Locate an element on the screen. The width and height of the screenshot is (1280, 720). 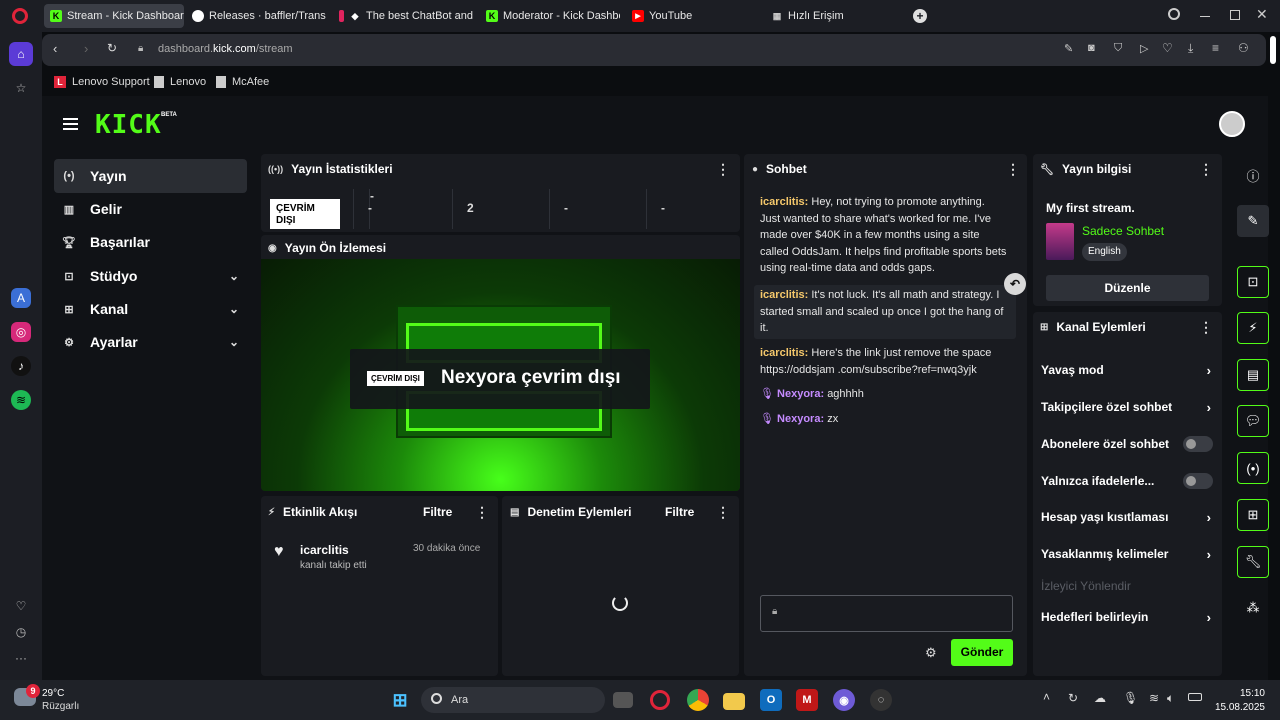
category-thumbnail is located at coordinates (1060, 241).